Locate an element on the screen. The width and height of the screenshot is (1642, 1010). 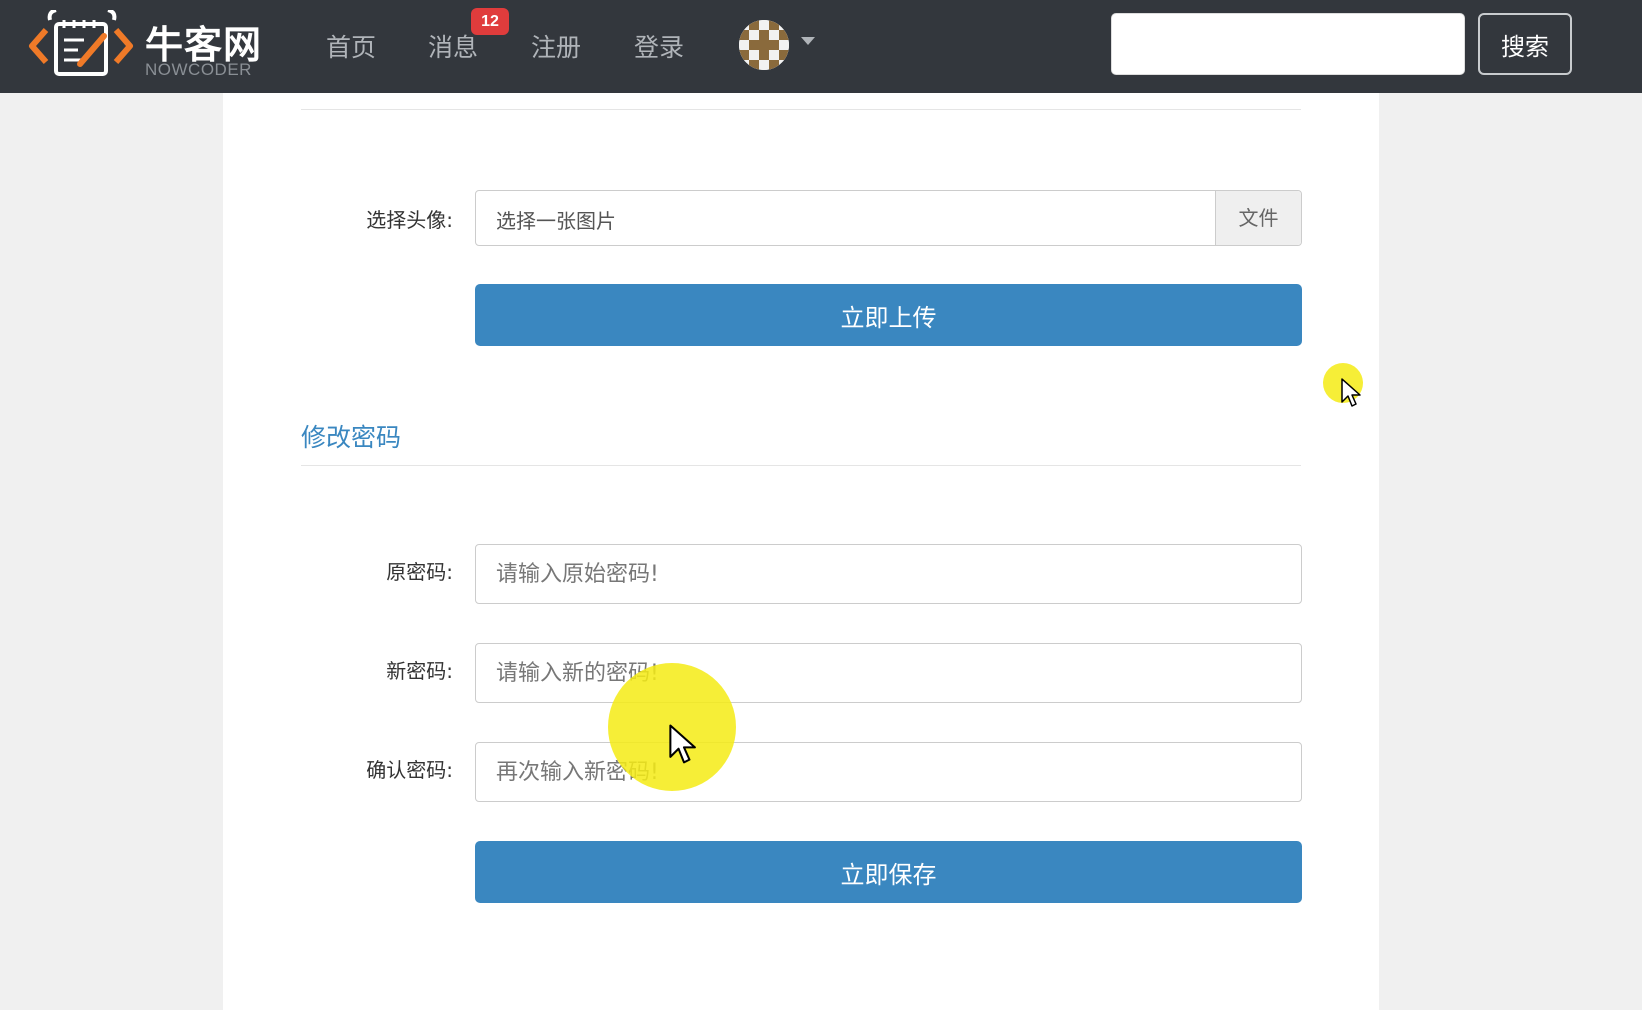
confirm-password-label: 确认密码: is located at coordinates (409, 770).